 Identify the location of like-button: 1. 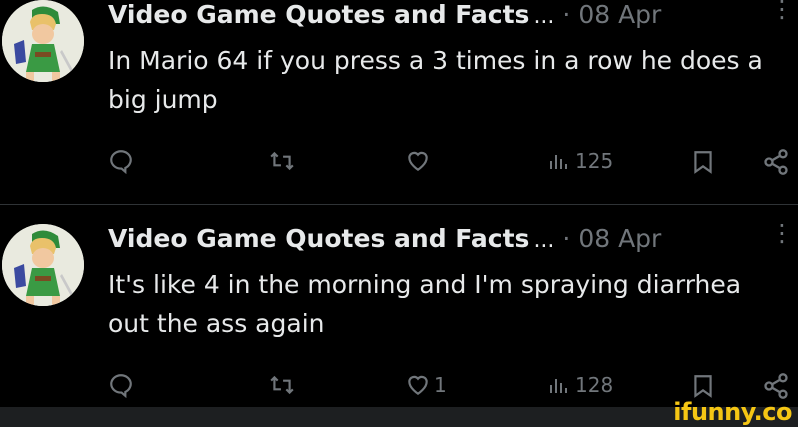
(425, 385).